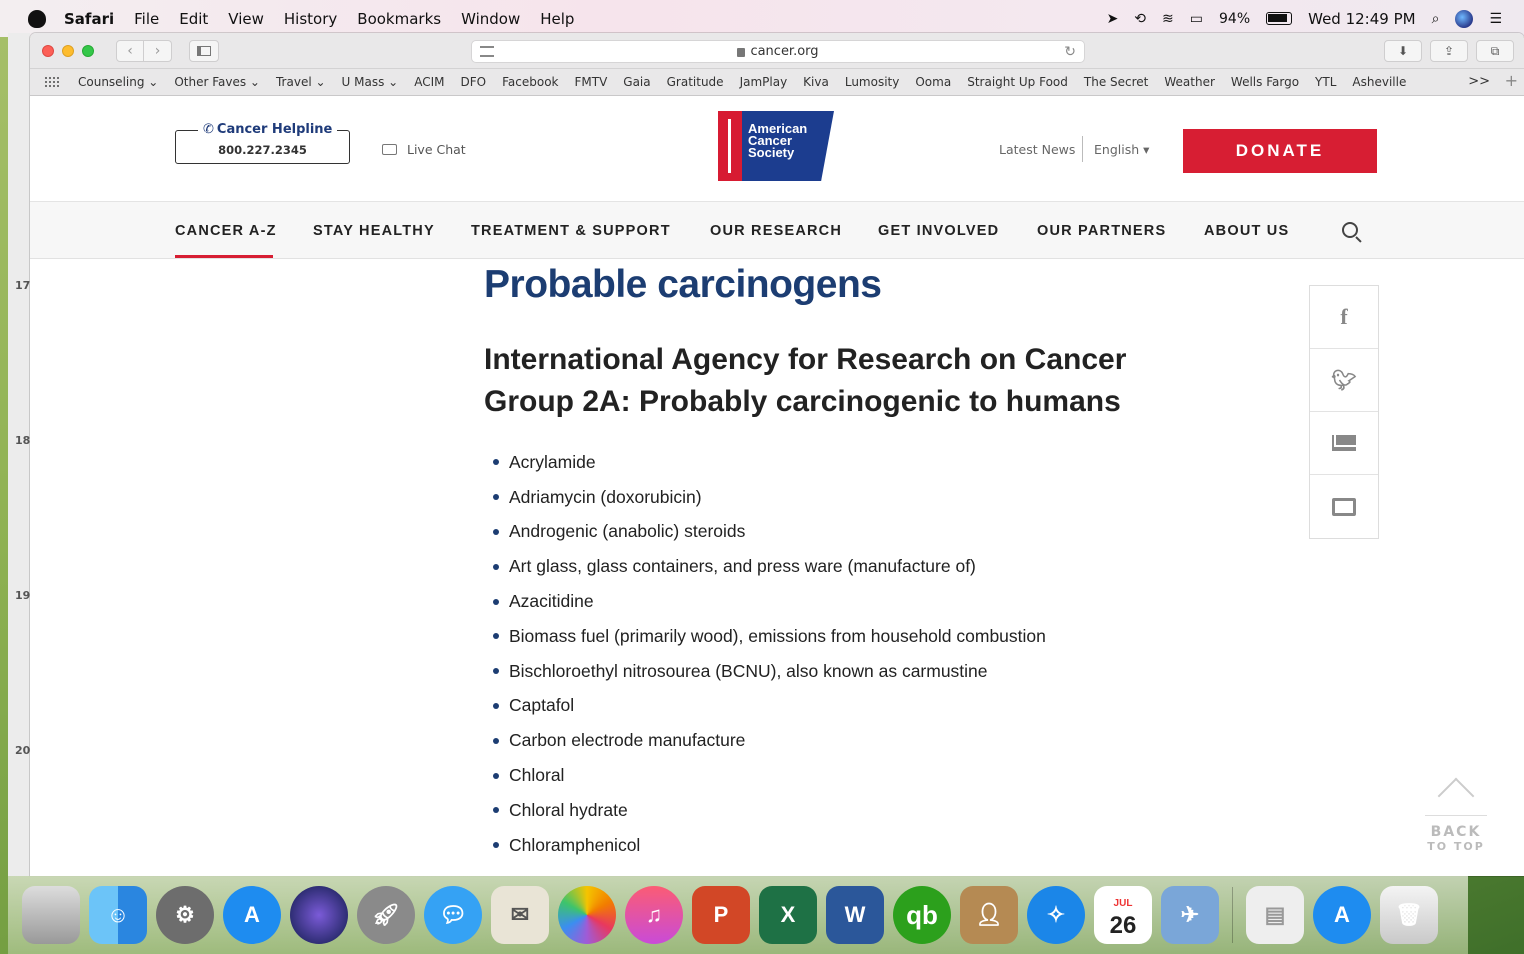 This screenshot has width=1524, height=954. What do you see at coordinates (590, 82) in the screenshot?
I see `favorite-item: FMTV` at bounding box center [590, 82].